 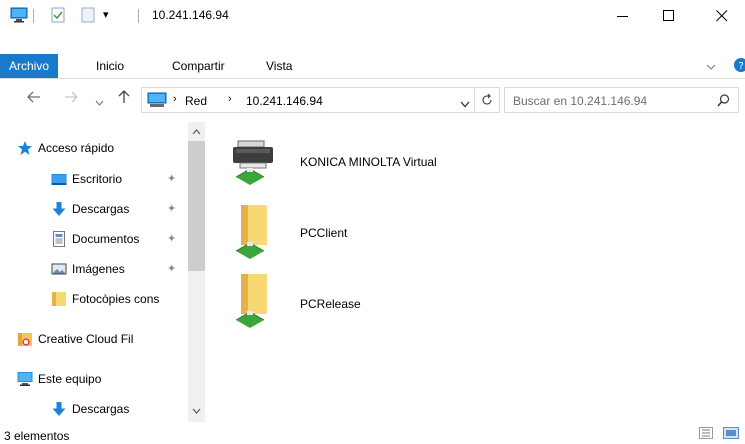 I want to click on content-item-label: KONICA MINOLTA Virtual, so click(x=368, y=162).